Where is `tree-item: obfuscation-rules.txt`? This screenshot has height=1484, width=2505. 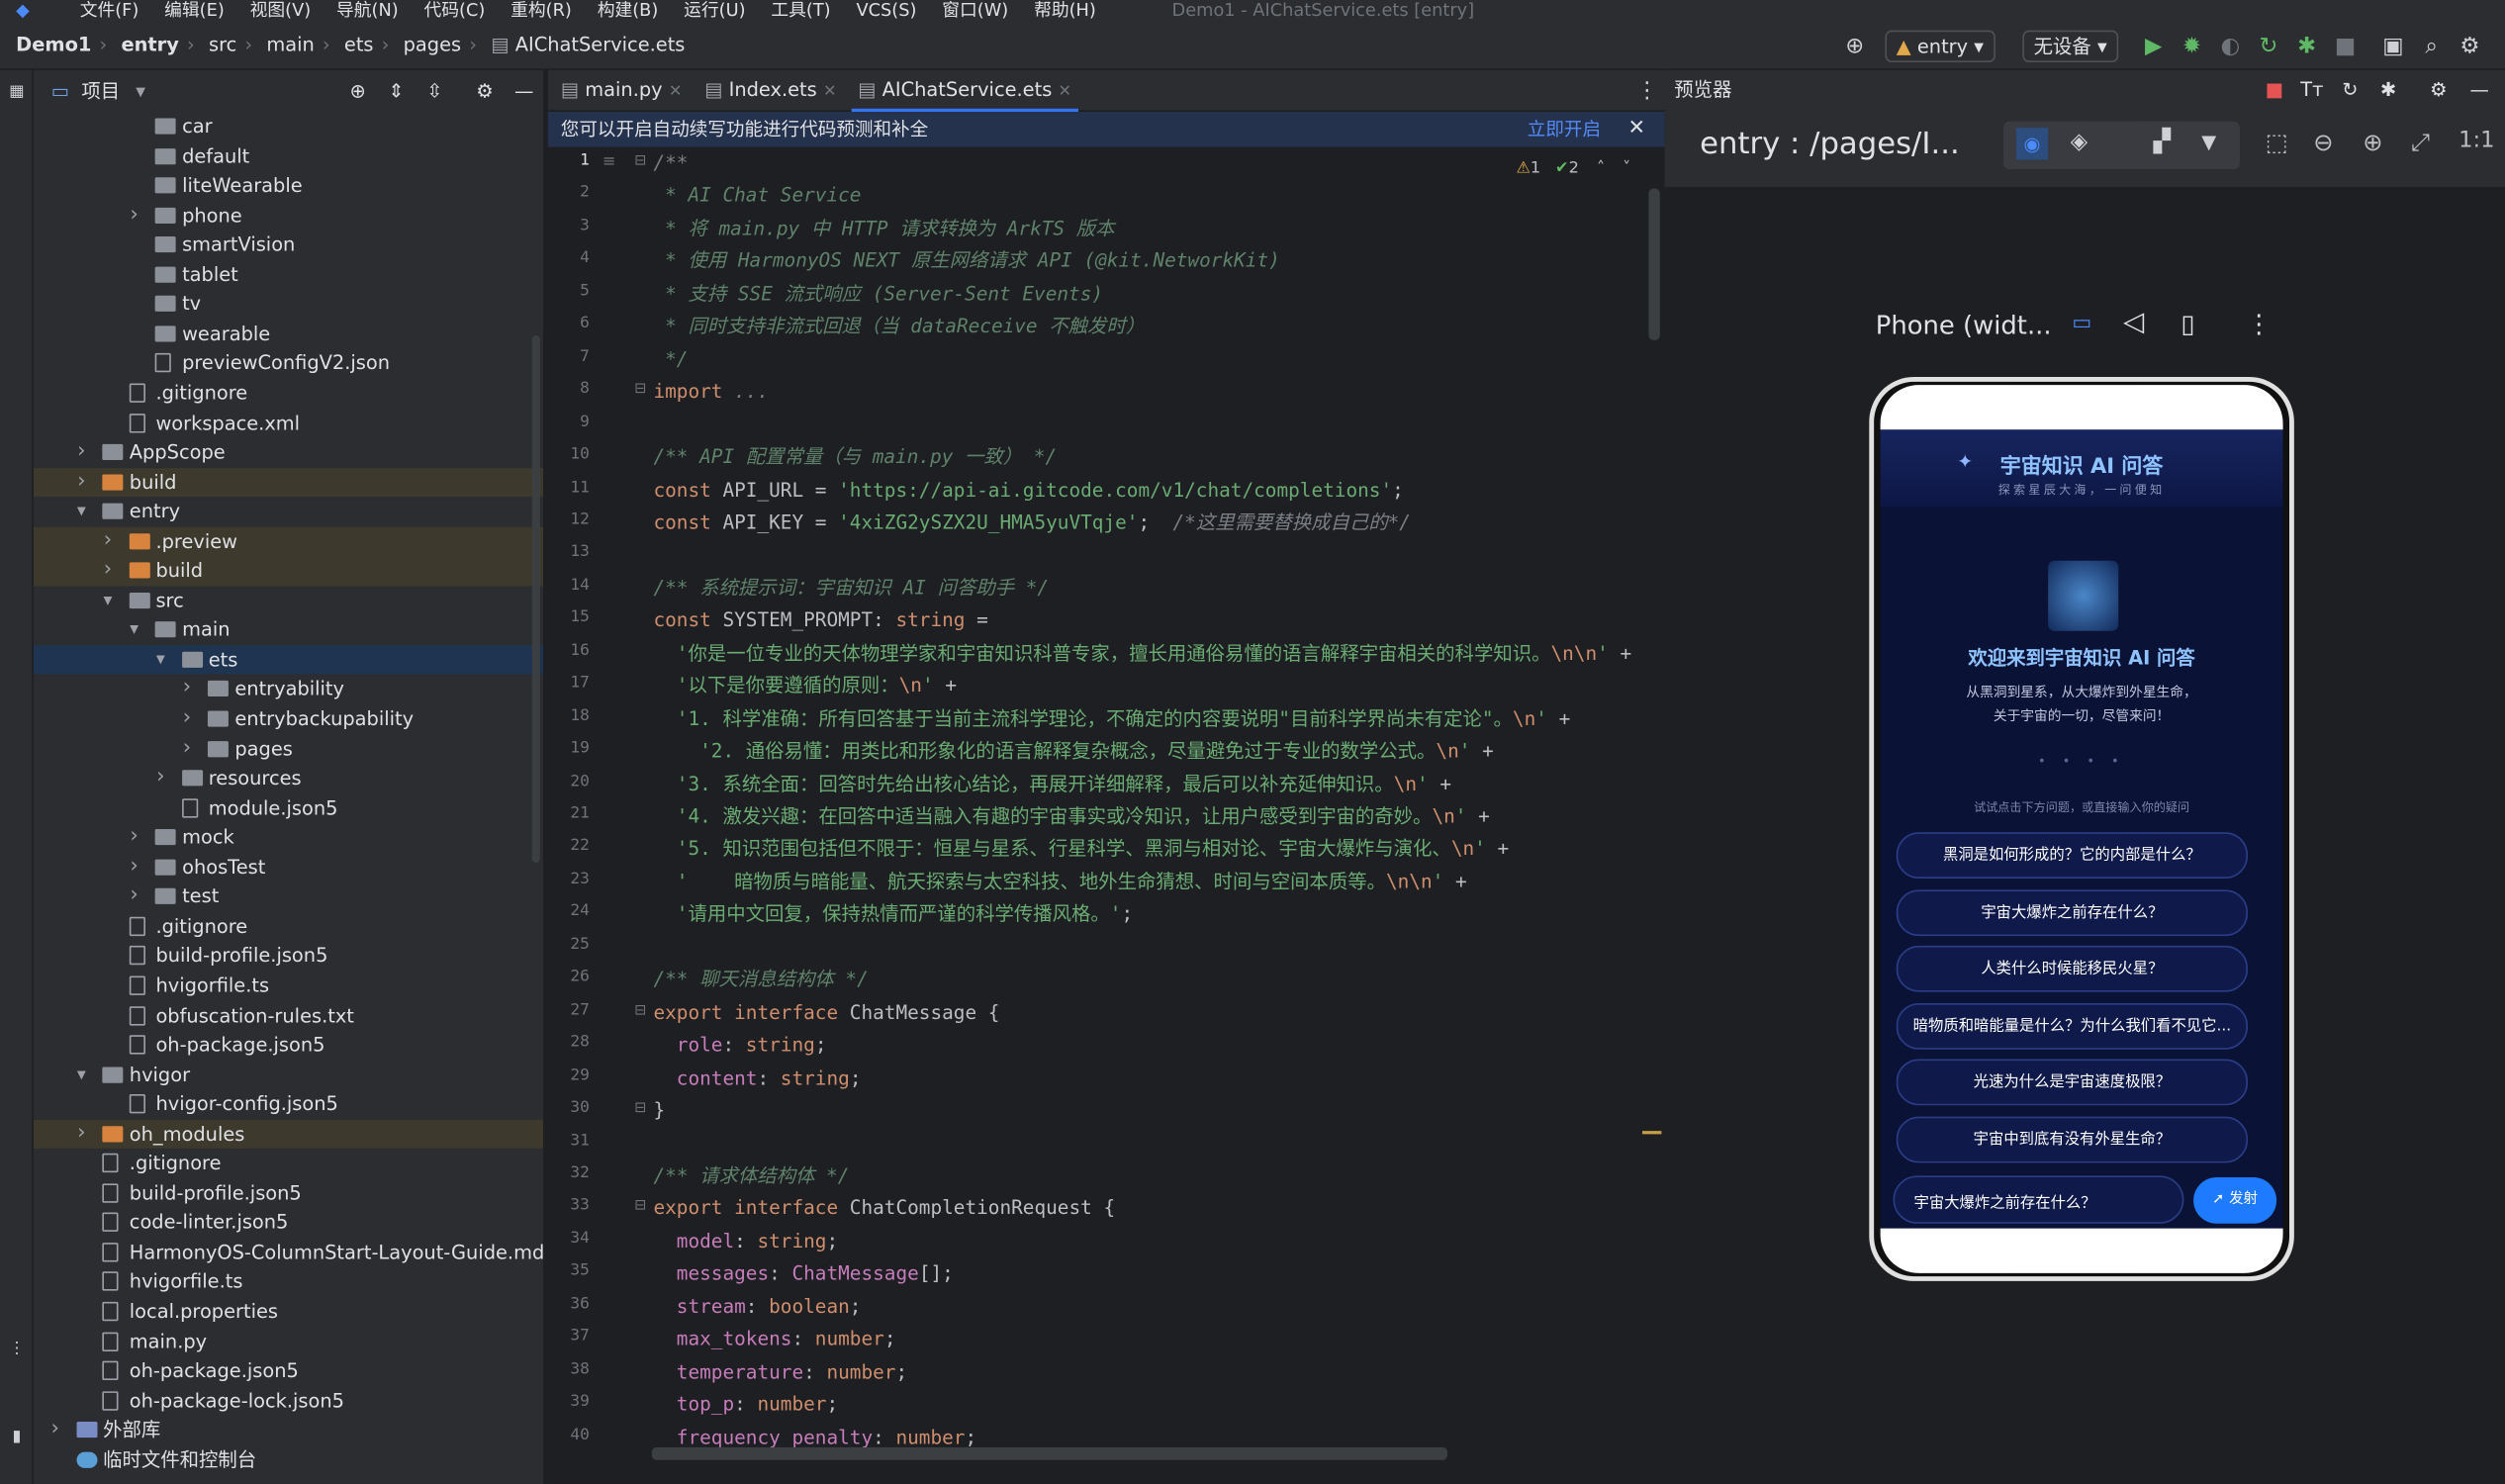
tree-item: obfuscation-rules.txt is located at coordinates (288, 1016).